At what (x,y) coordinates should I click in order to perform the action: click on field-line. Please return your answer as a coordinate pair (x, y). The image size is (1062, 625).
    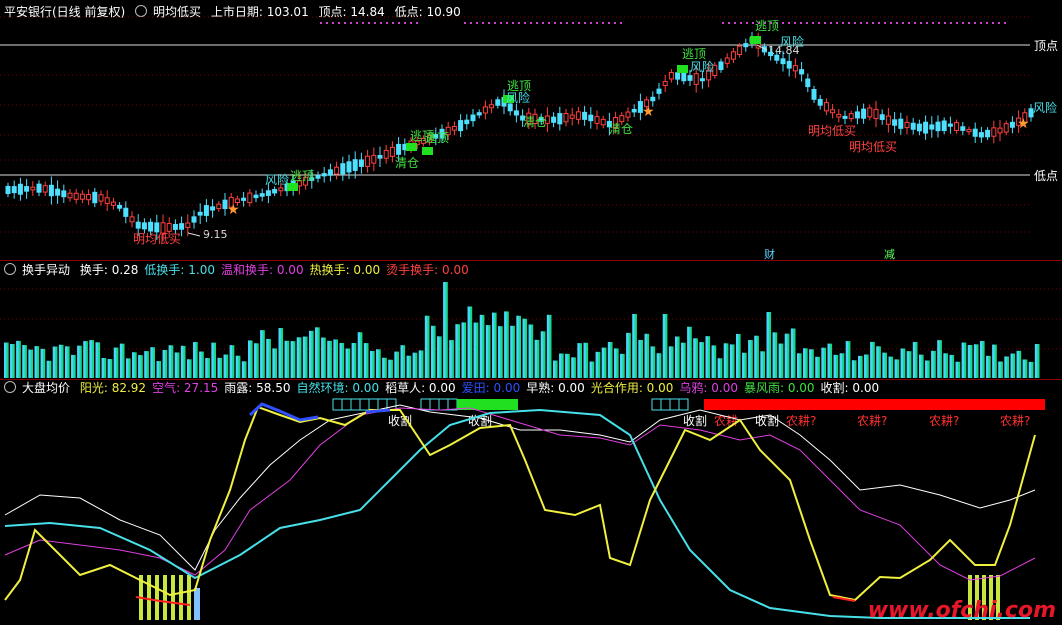
    Looking at the image, I should click on (283, 412).